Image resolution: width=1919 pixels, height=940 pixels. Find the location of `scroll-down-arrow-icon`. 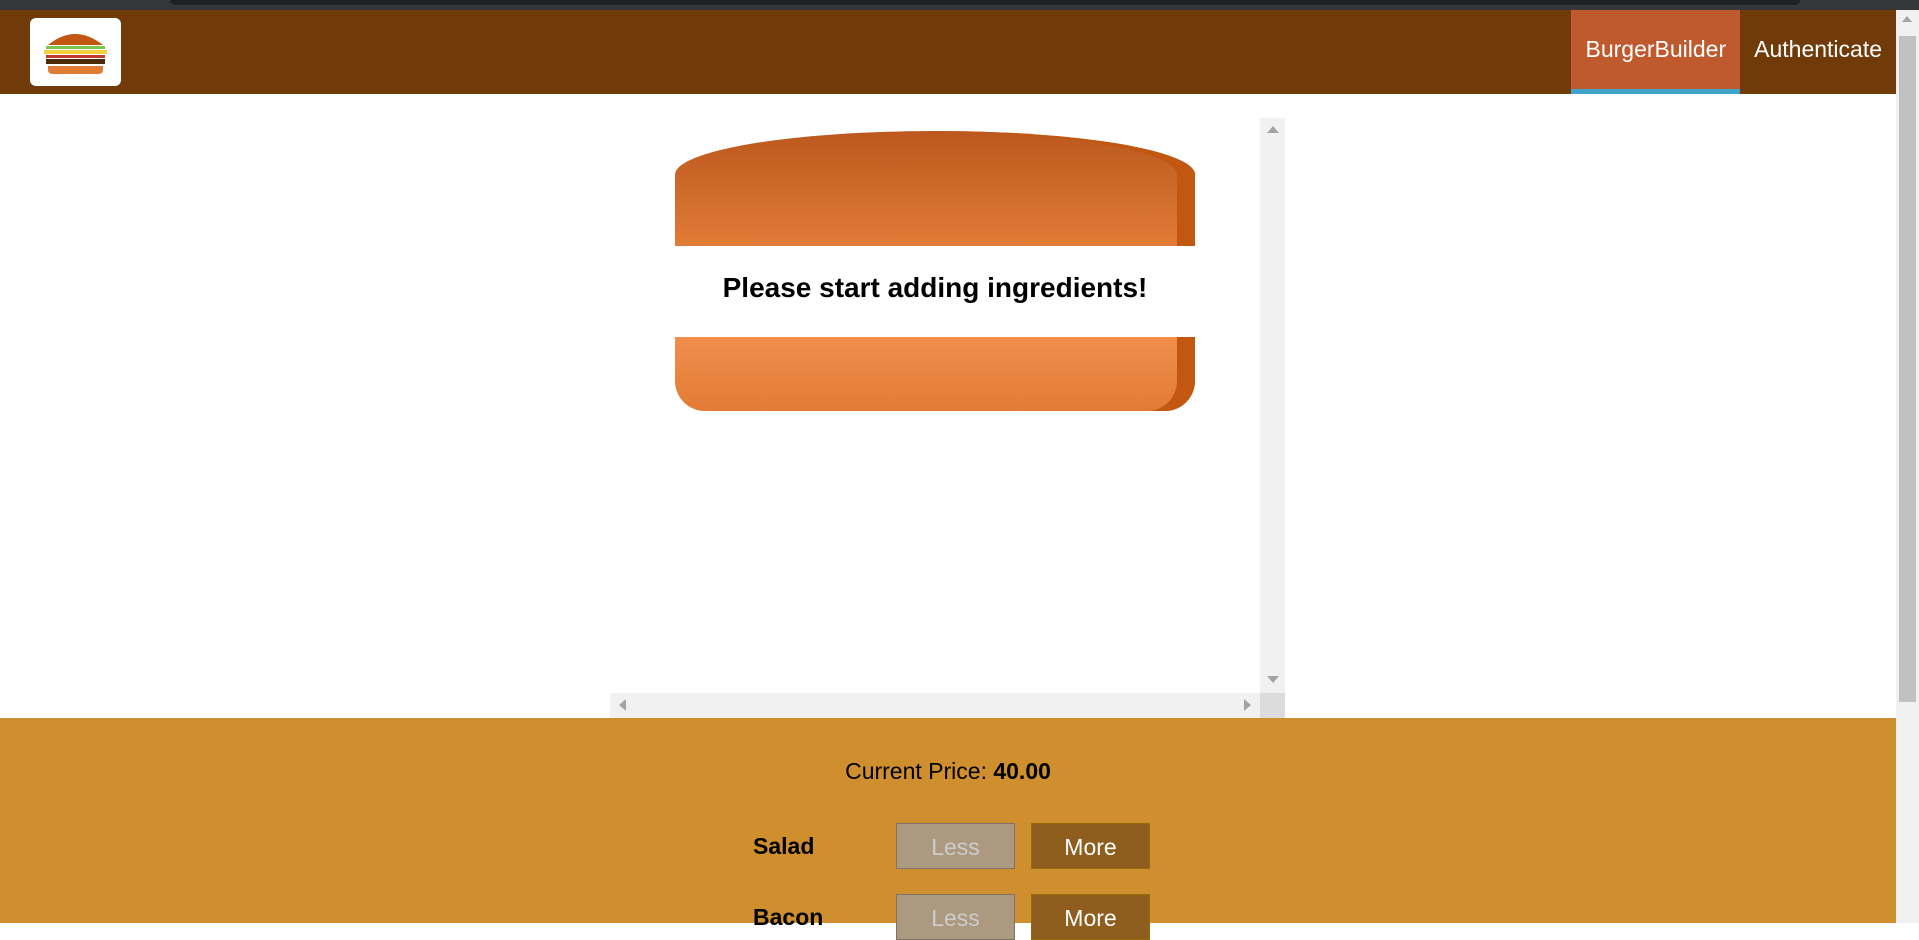

scroll-down-arrow-icon is located at coordinates (1273, 679).